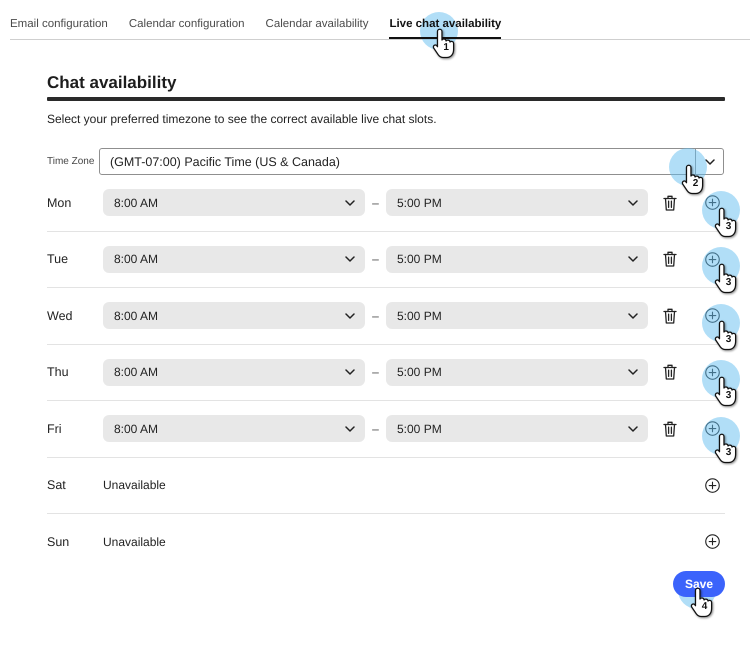 This screenshot has width=750, height=645. What do you see at coordinates (55, 429) in the screenshot?
I see `day-label: Fri` at bounding box center [55, 429].